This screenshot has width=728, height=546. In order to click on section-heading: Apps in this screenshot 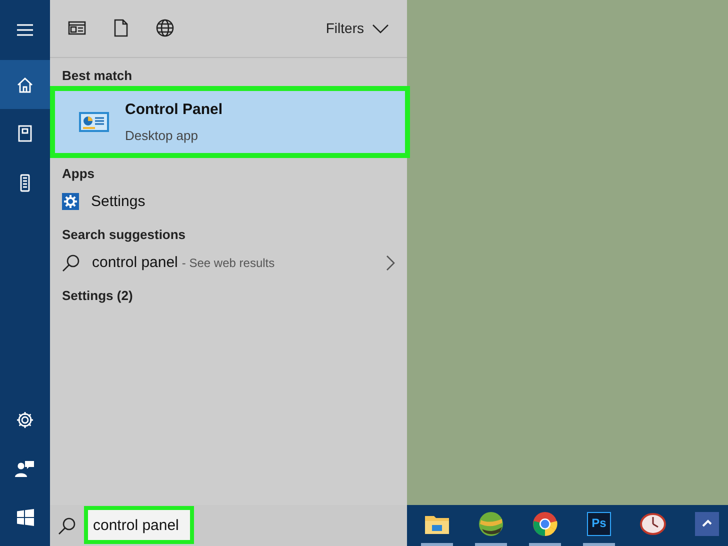, I will do `click(79, 174)`.